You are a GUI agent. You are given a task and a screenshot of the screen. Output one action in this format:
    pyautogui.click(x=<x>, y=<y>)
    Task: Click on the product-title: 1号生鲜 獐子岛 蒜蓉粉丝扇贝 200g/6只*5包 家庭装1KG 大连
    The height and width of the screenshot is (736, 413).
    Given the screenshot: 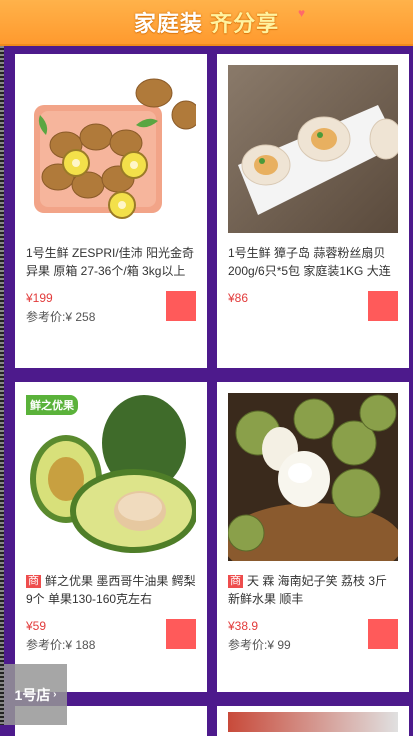 What is the action you would take?
    pyautogui.click(x=314, y=262)
    